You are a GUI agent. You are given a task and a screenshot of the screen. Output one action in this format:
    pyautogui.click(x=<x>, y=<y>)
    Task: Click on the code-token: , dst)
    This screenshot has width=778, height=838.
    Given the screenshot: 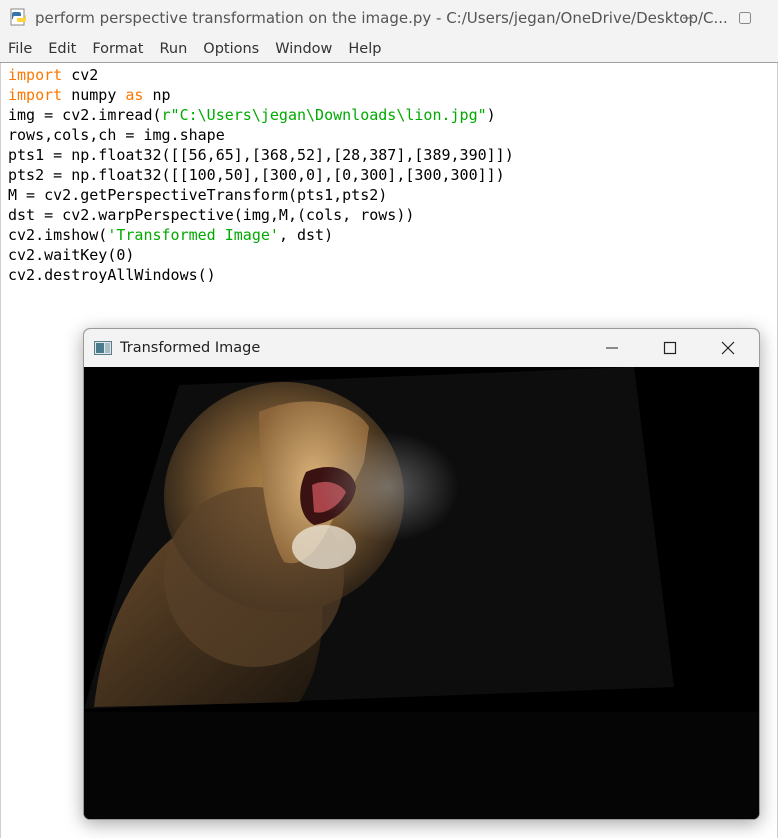 What is the action you would take?
    pyautogui.click(x=306, y=235)
    